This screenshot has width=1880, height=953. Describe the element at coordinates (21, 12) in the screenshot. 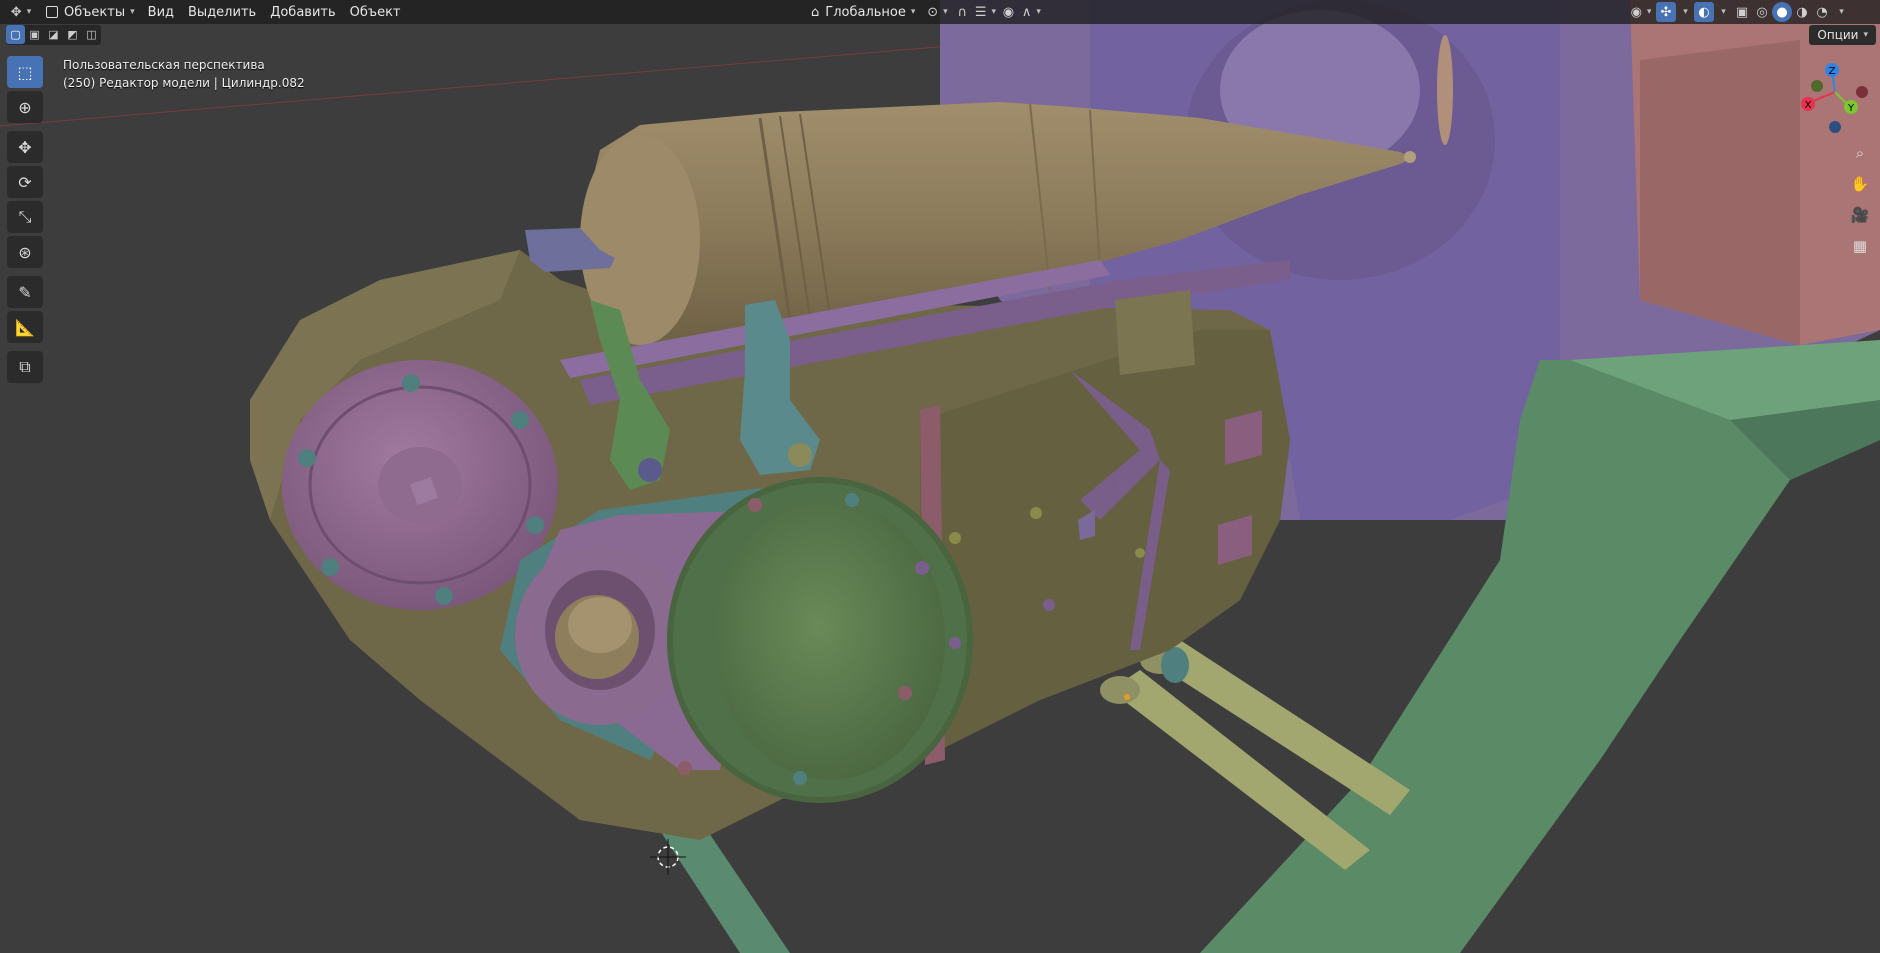

I see `3d-viewport-icon: ✥ ▾` at that location.